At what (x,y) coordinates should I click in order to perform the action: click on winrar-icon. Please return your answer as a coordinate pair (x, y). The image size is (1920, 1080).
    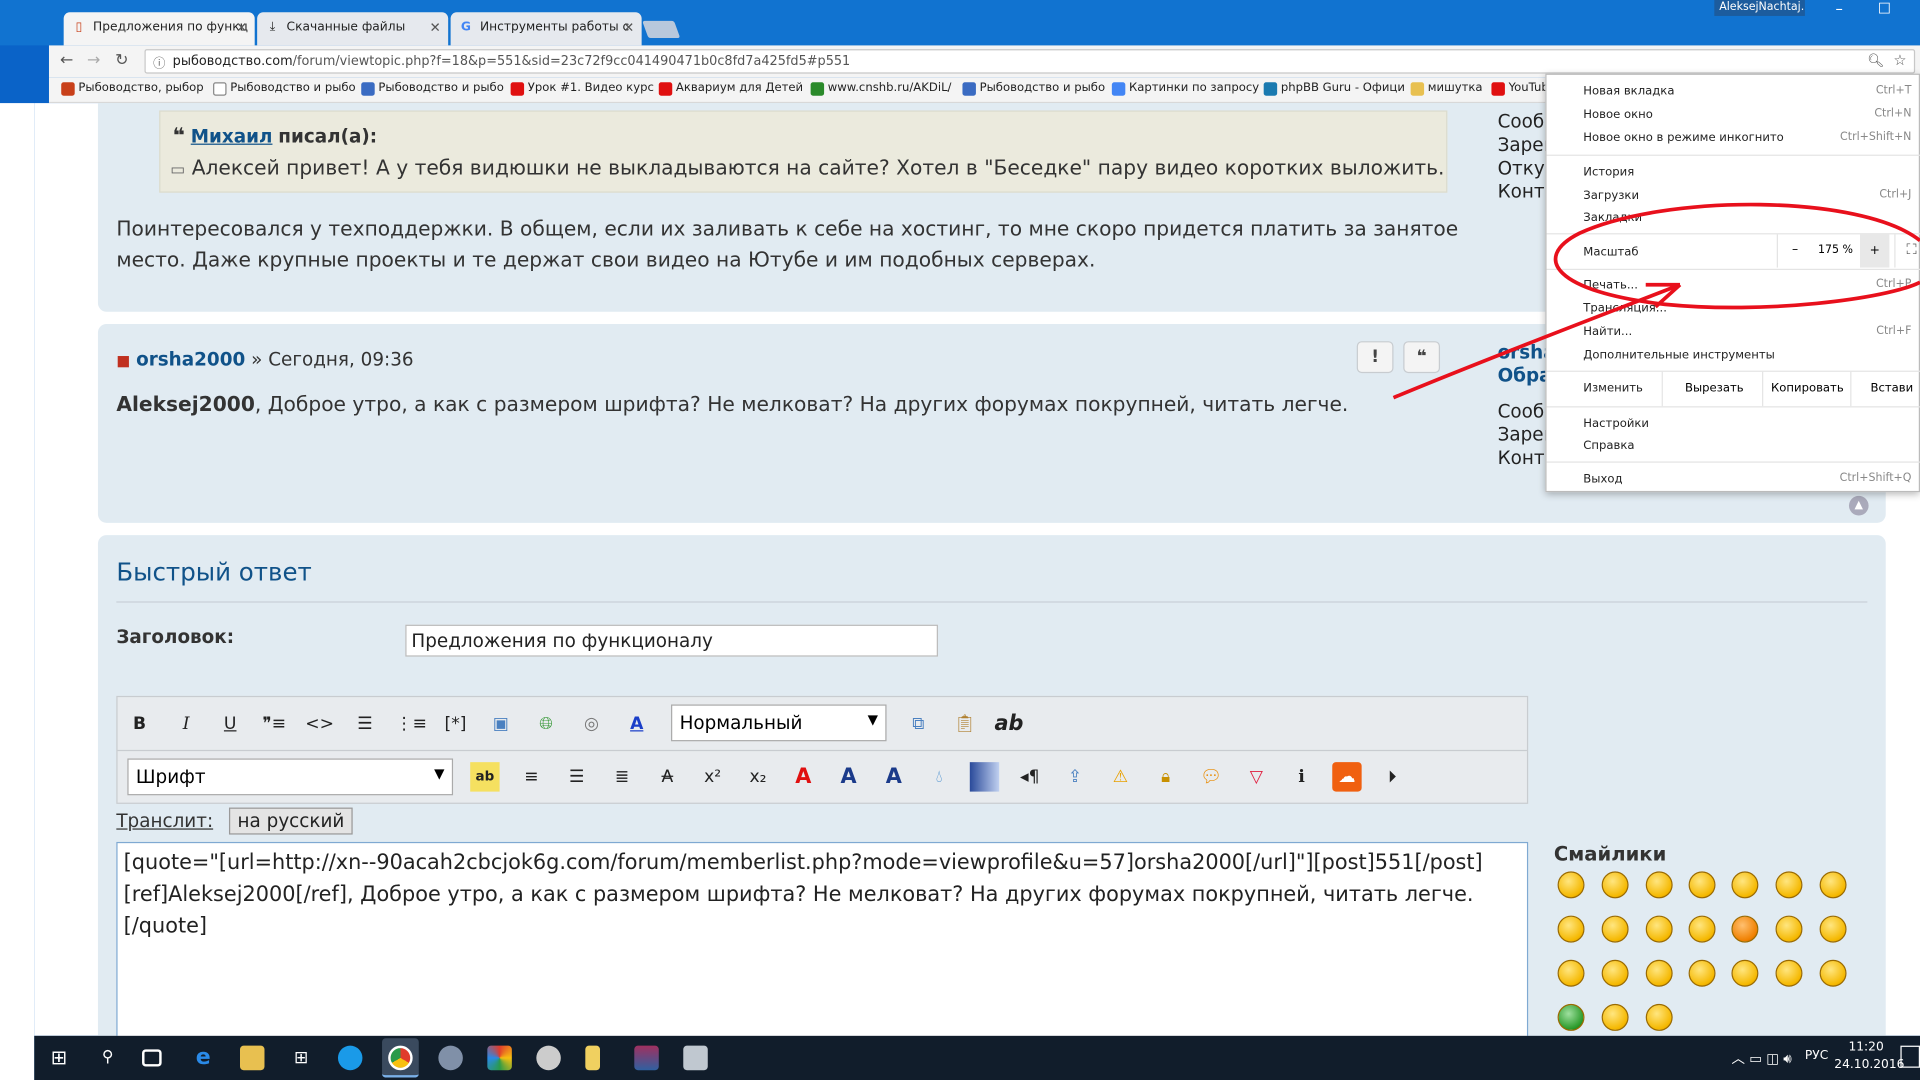
    Looking at the image, I should click on (646, 1058).